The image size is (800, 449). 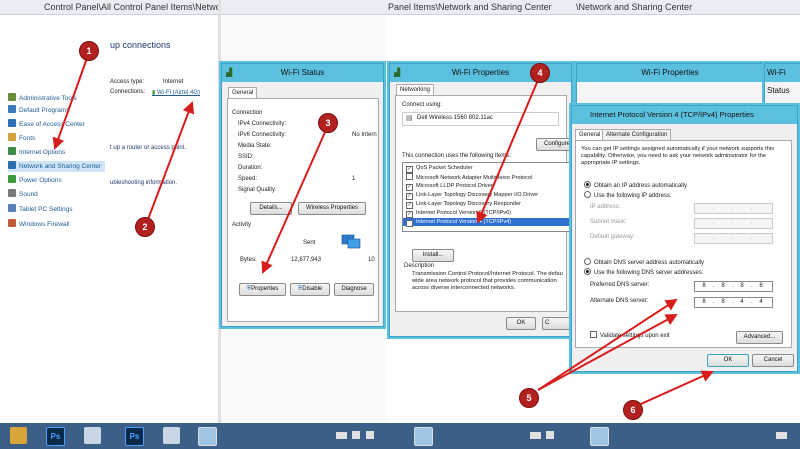 I want to click on step-badge-1: 1, so click(x=89, y=51).